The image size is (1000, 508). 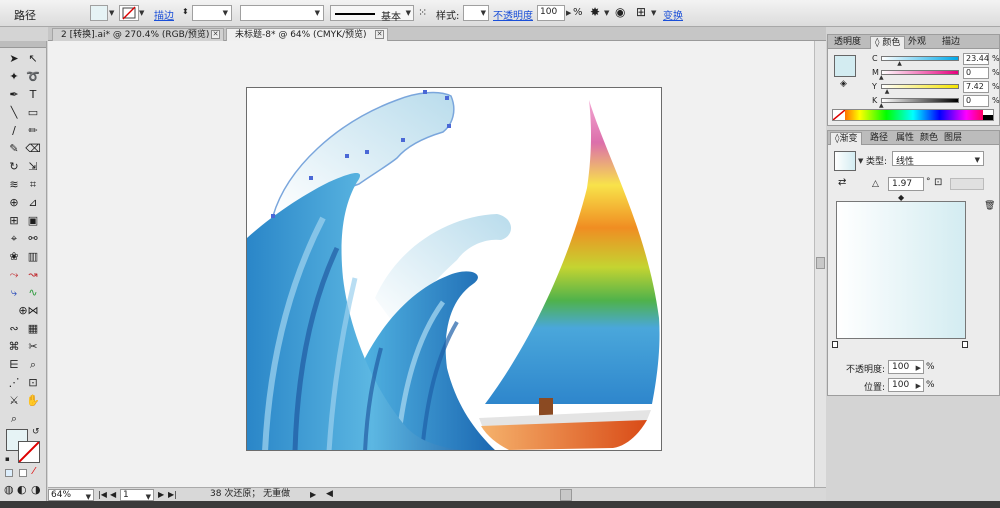 I want to click on tab-stroke: 描边, so click(x=951, y=42).